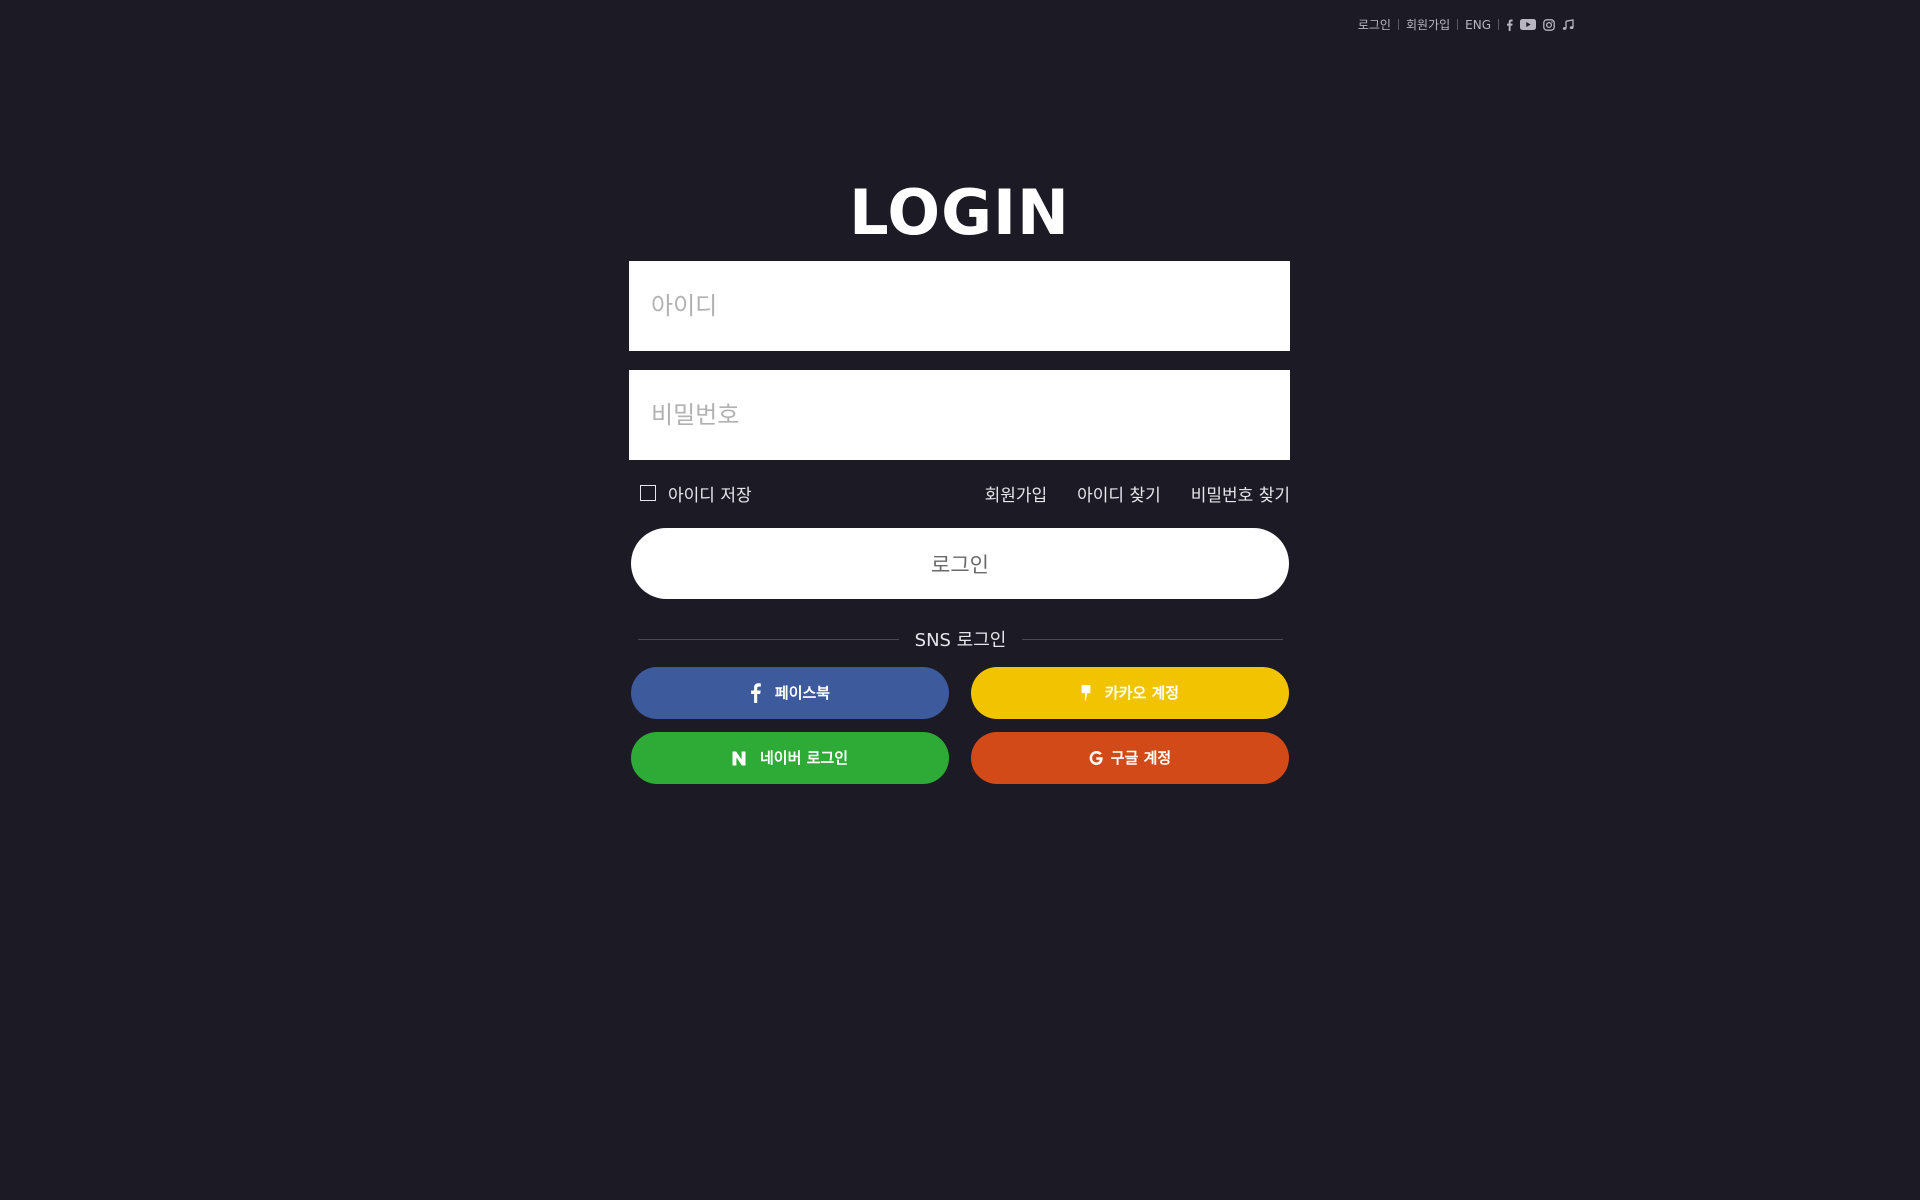  What do you see at coordinates (1374, 24) in the screenshot?
I see `top-login-link: 로그인` at bounding box center [1374, 24].